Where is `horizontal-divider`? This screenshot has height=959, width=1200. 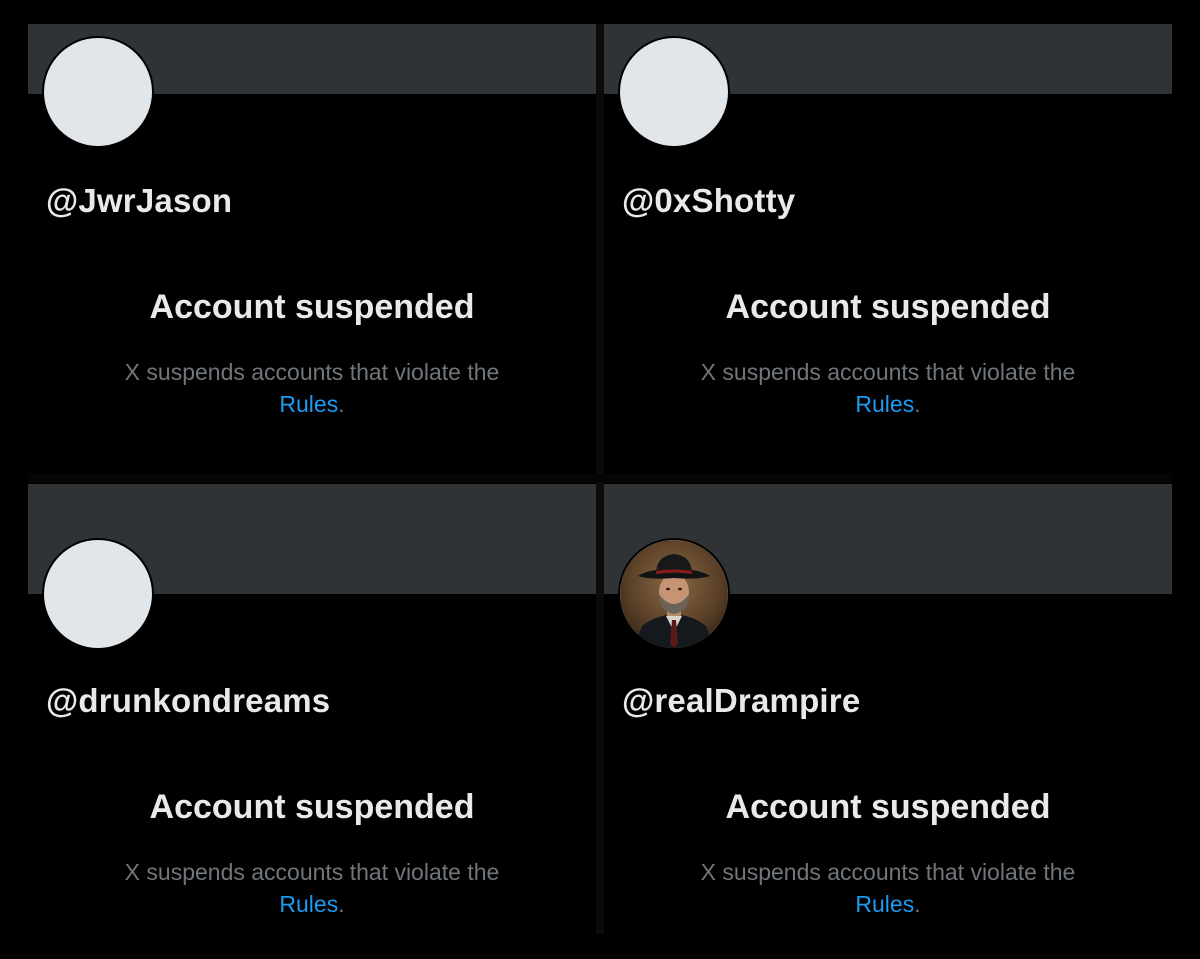 horizontal-divider is located at coordinates (600, 478).